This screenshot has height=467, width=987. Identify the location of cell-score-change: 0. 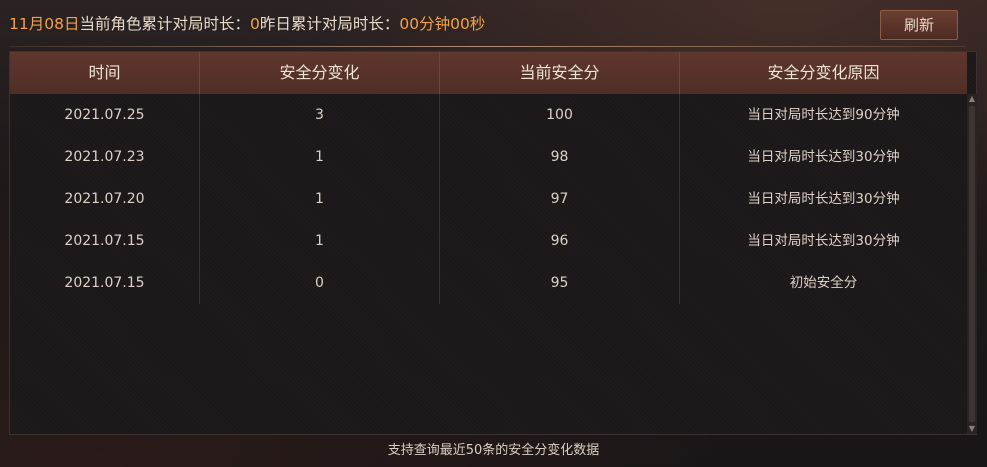
(320, 283).